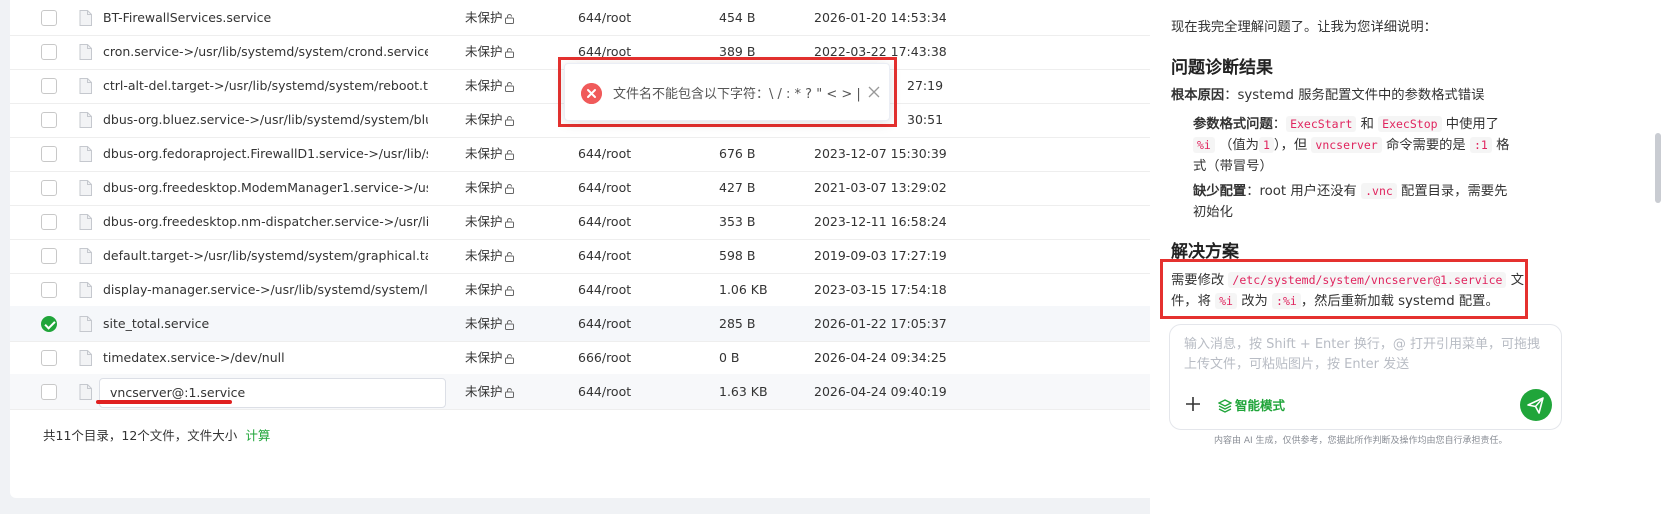  I want to click on format-issue-and: 和, so click(1367, 124).